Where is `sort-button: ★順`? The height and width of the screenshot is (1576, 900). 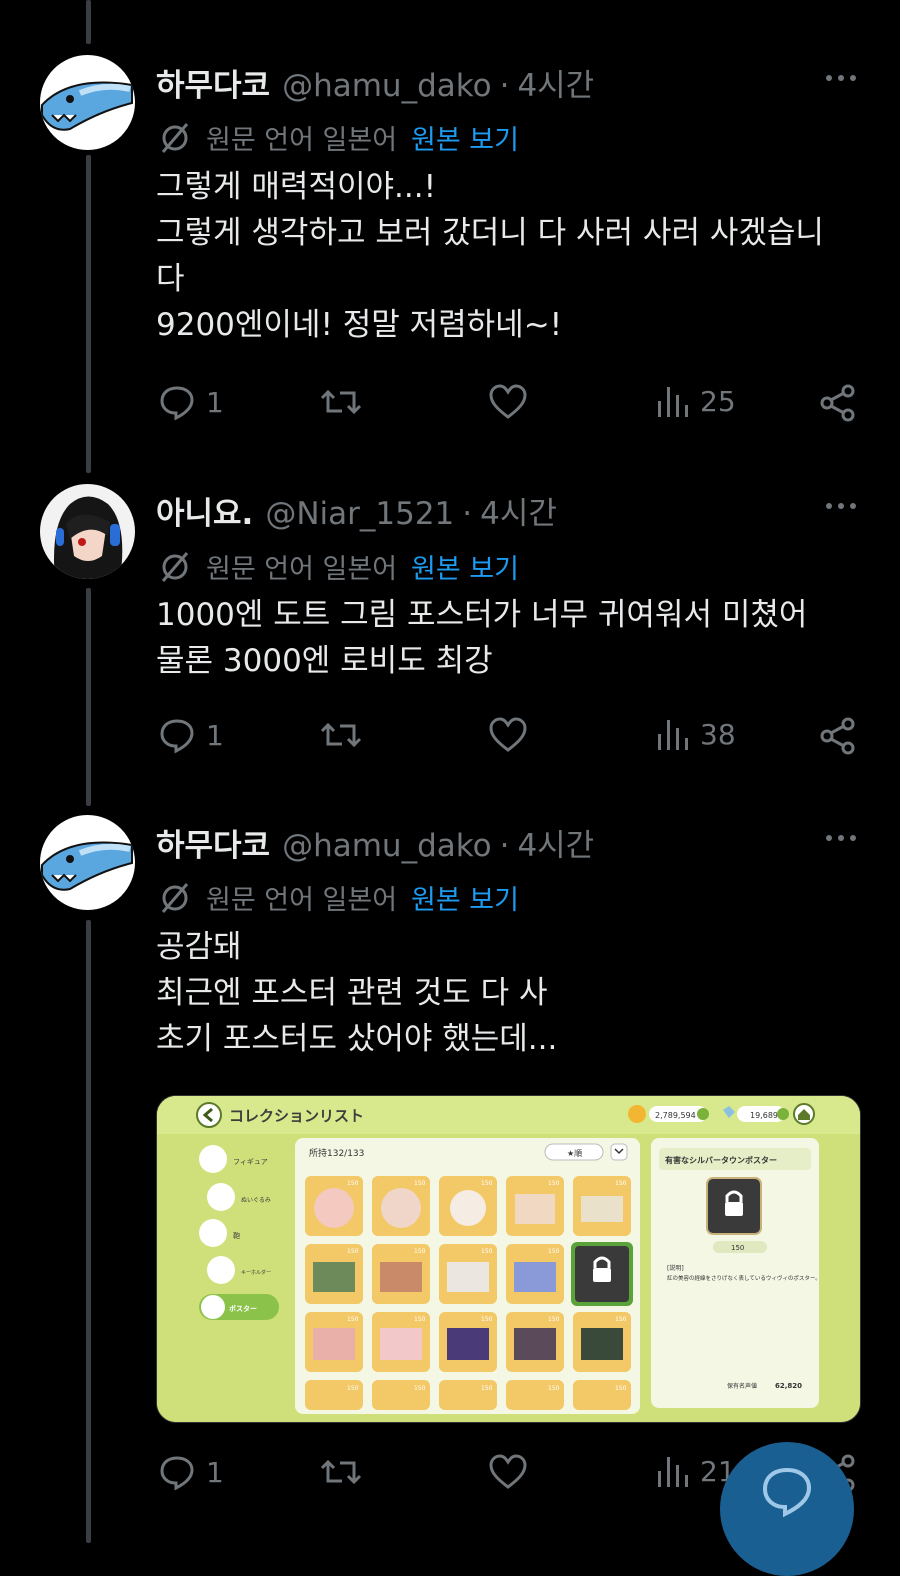 sort-button: ★順 is located at coordinates (574, 1153).